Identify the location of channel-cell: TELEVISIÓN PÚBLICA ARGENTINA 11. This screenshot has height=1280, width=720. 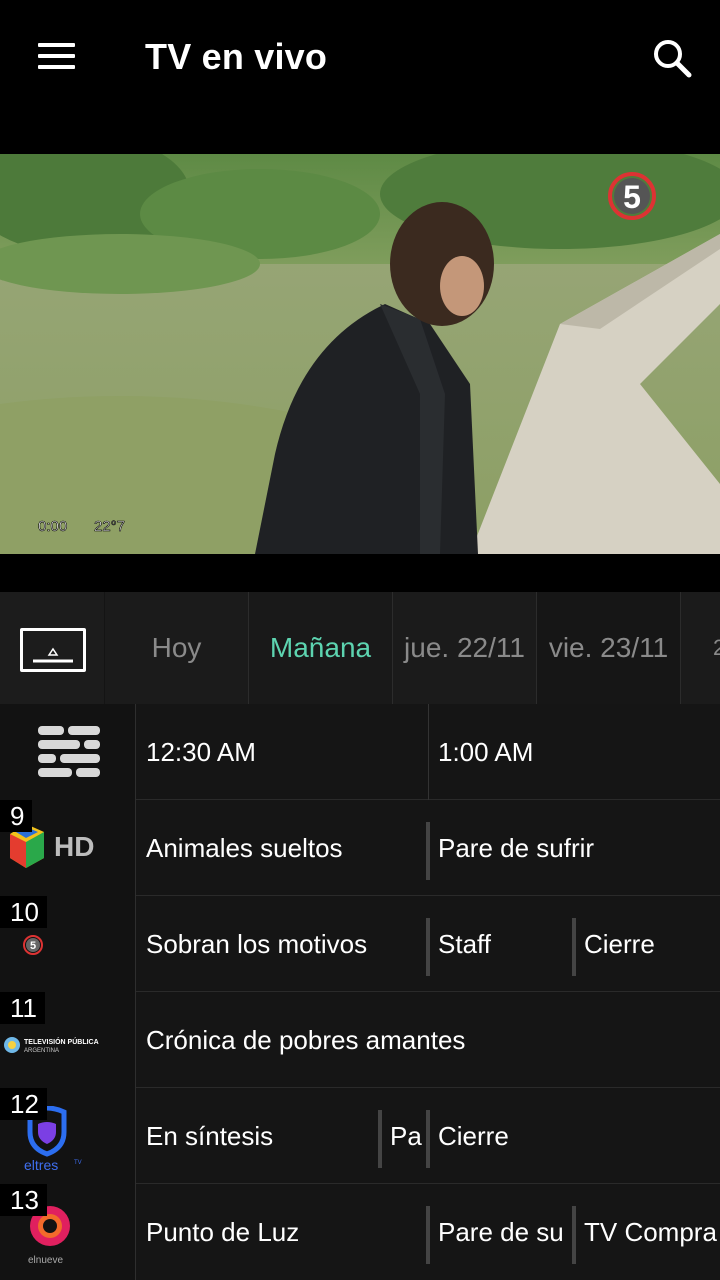
(68, 1040).